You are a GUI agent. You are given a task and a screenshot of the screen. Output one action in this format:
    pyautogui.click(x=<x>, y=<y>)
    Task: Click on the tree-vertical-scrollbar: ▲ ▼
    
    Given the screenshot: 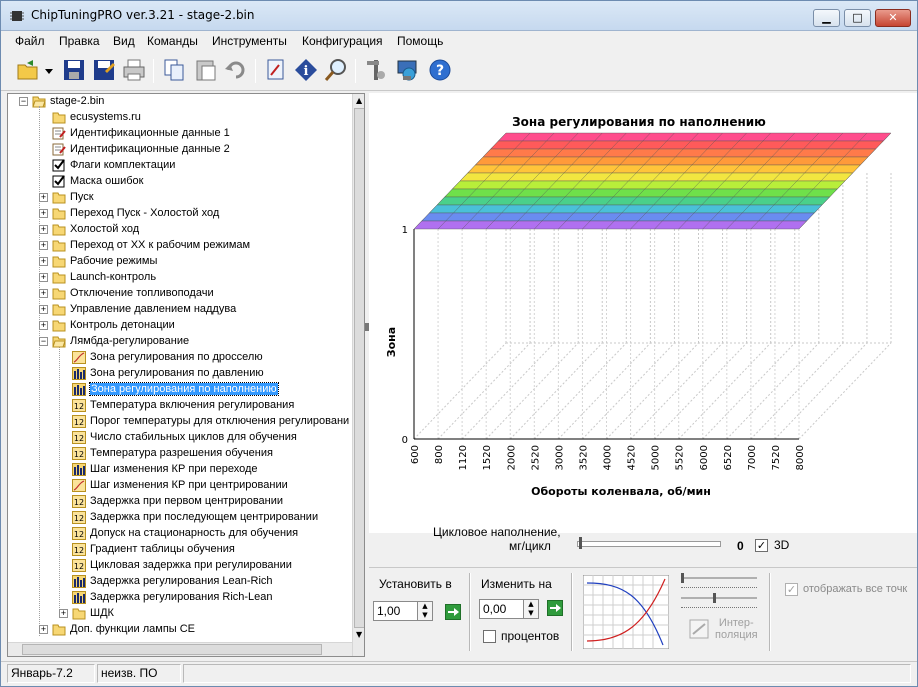 What is the action you would take?
    pyautogui.click(x=358, y=375)
    